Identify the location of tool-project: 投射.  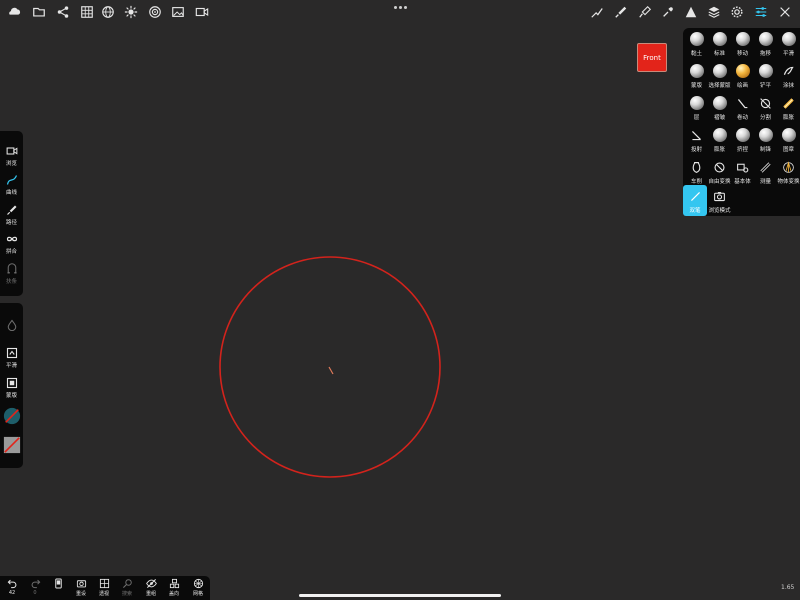
(696, 139).